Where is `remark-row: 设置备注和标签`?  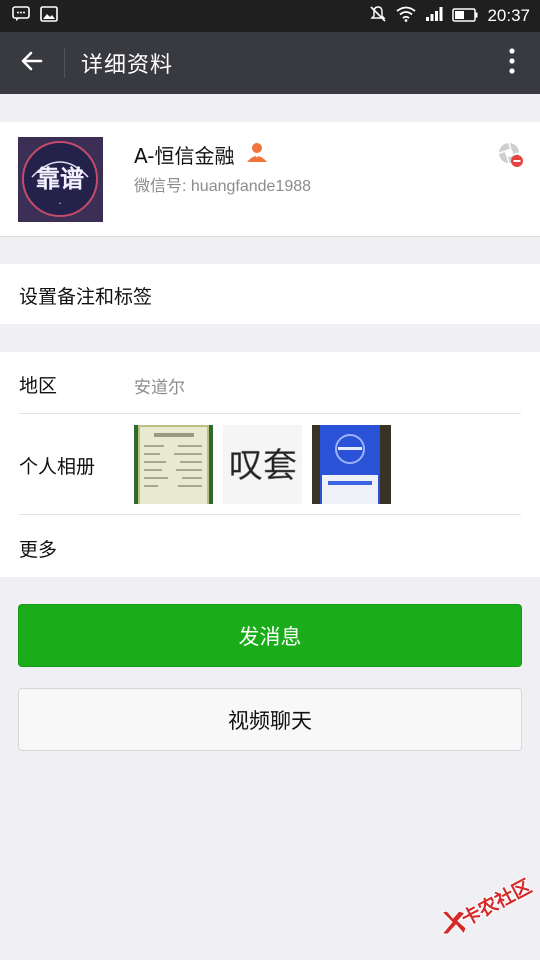
remark-row: 设置备注和标签 is located at coordinates (270, 294).